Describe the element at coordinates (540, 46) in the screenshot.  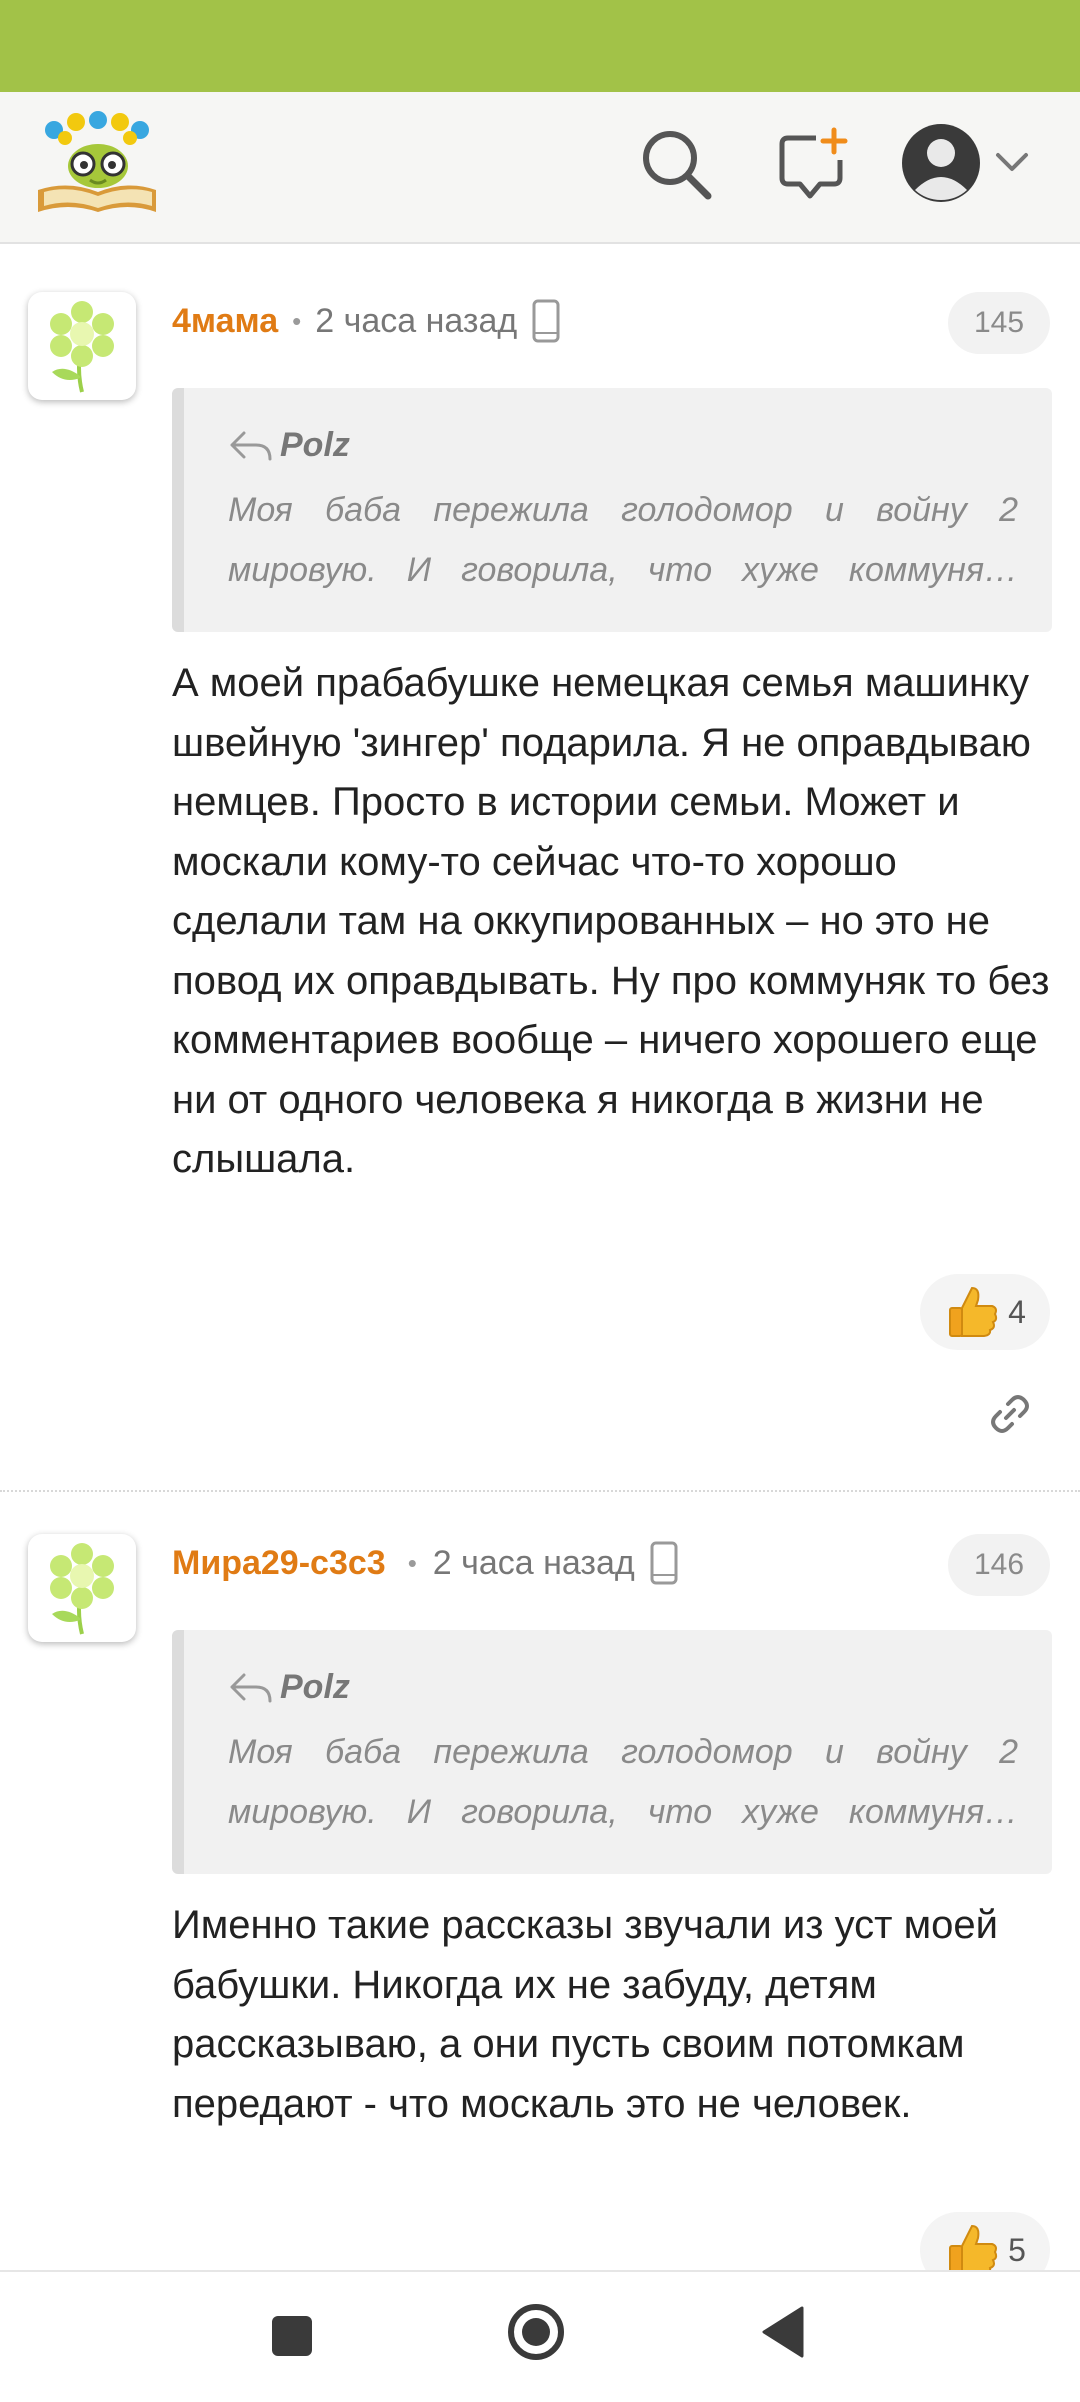
I see `status-bar` at that location.